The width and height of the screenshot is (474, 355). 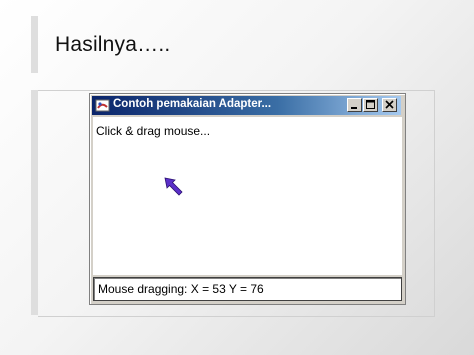 I want to click on close-icon, so click(x=389, y=104).